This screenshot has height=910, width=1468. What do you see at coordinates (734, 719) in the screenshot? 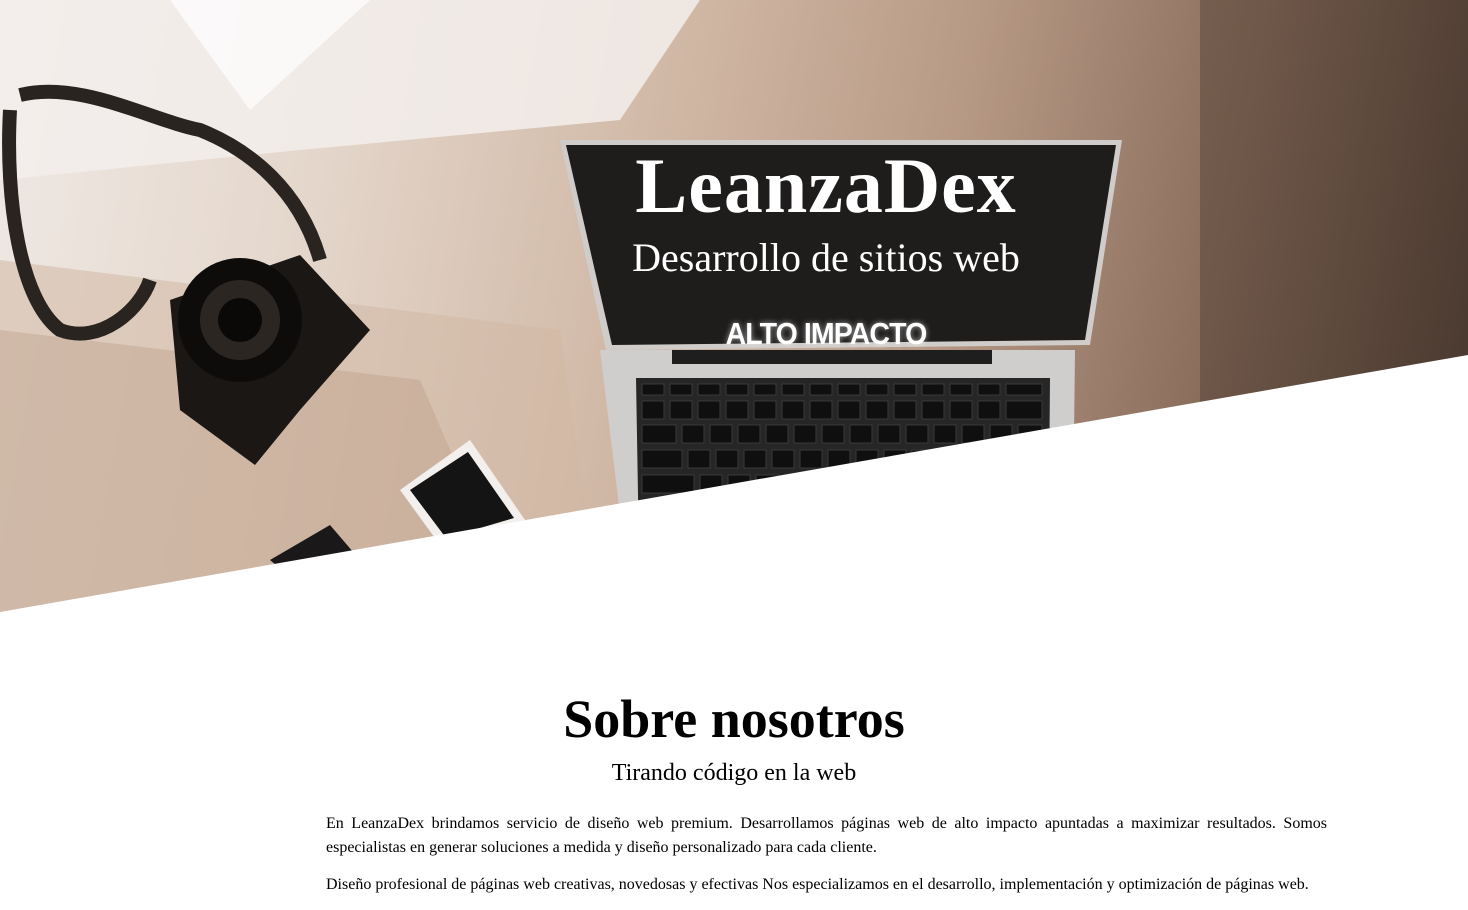
I see `about-title: Sobre nosotros` at bounding box center [734, 719].